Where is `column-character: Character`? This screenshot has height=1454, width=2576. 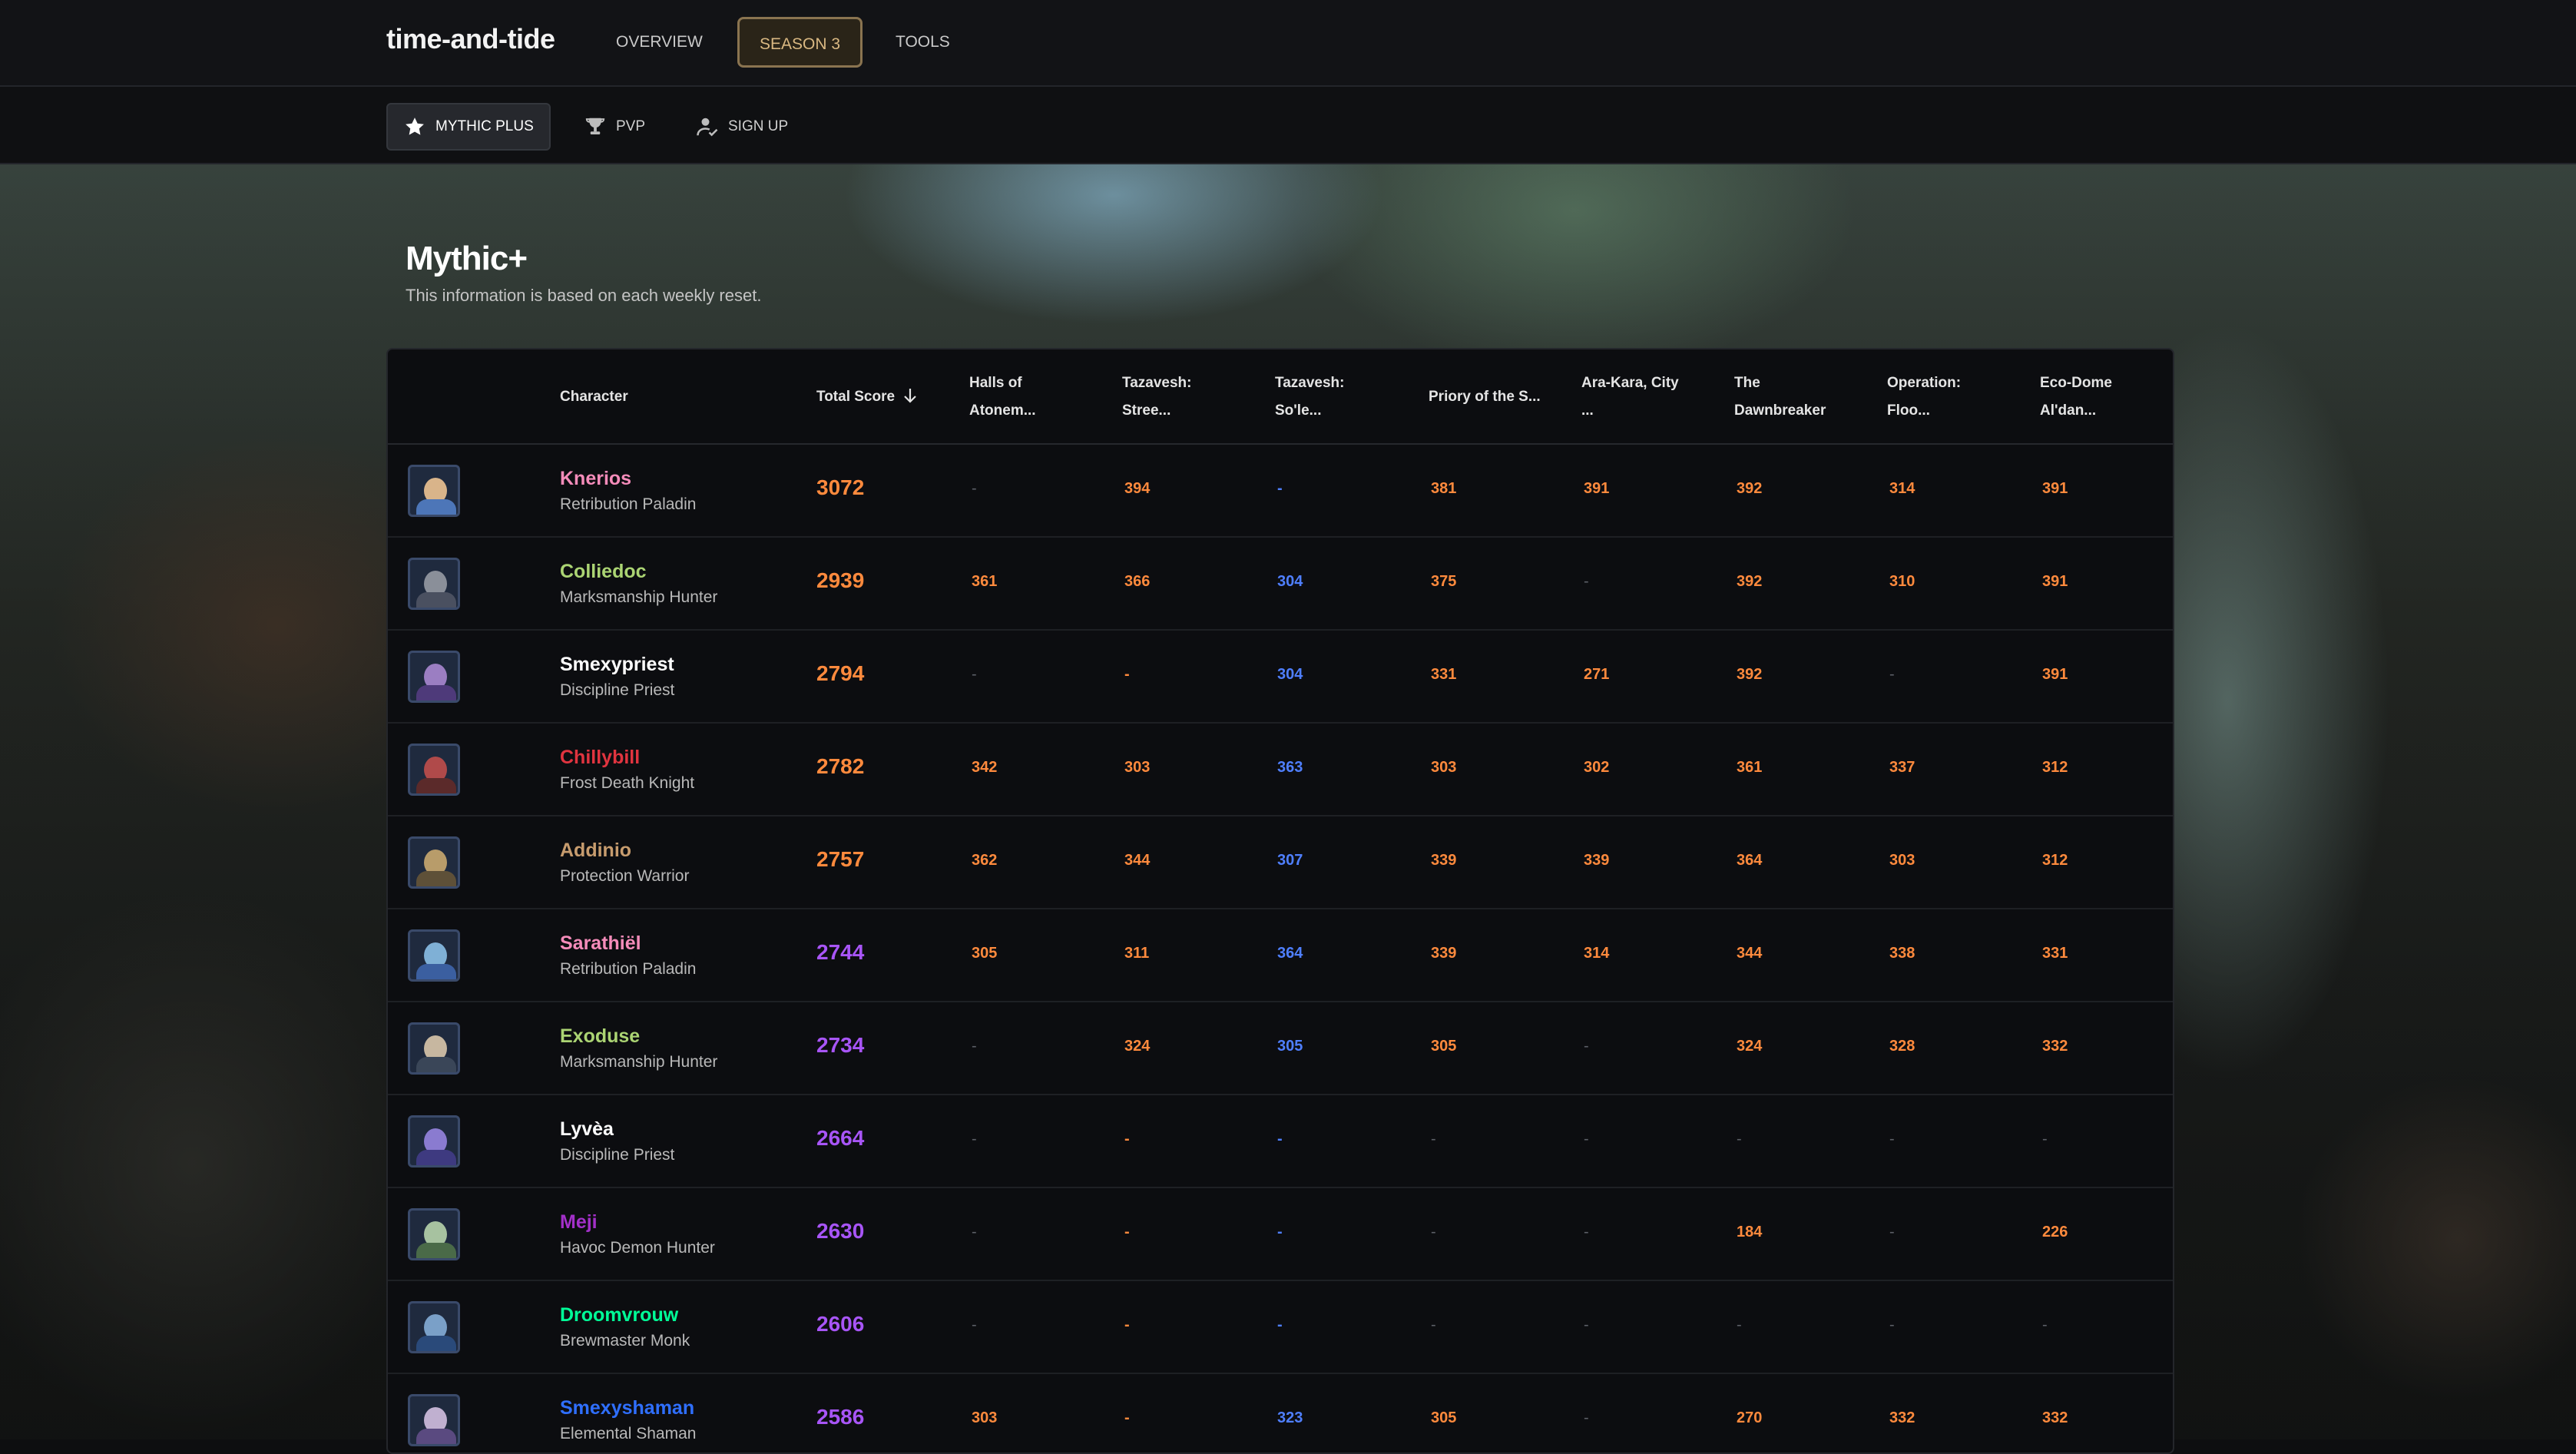
column-character: Character is located at coordinates (594, 397).